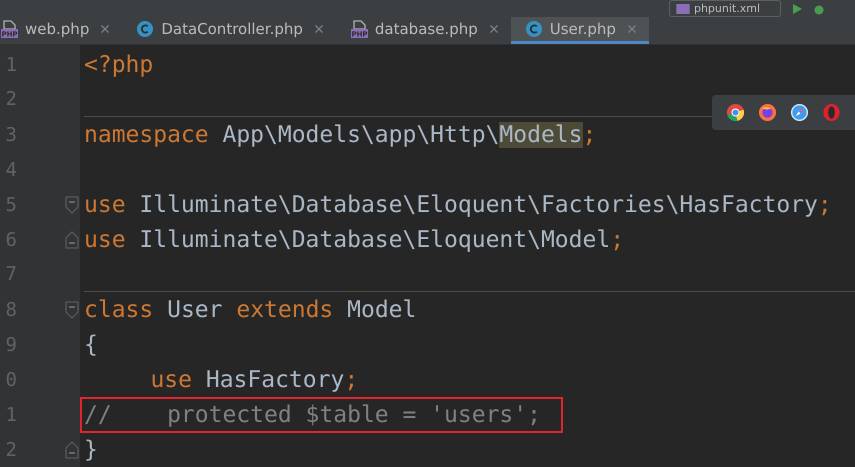 This screenshot has height=467, width=855. Describe the element at coordinates (340, 135) in the screenshot. I see `code-line: namespace App\Models\app\Http\Models;` at that location.